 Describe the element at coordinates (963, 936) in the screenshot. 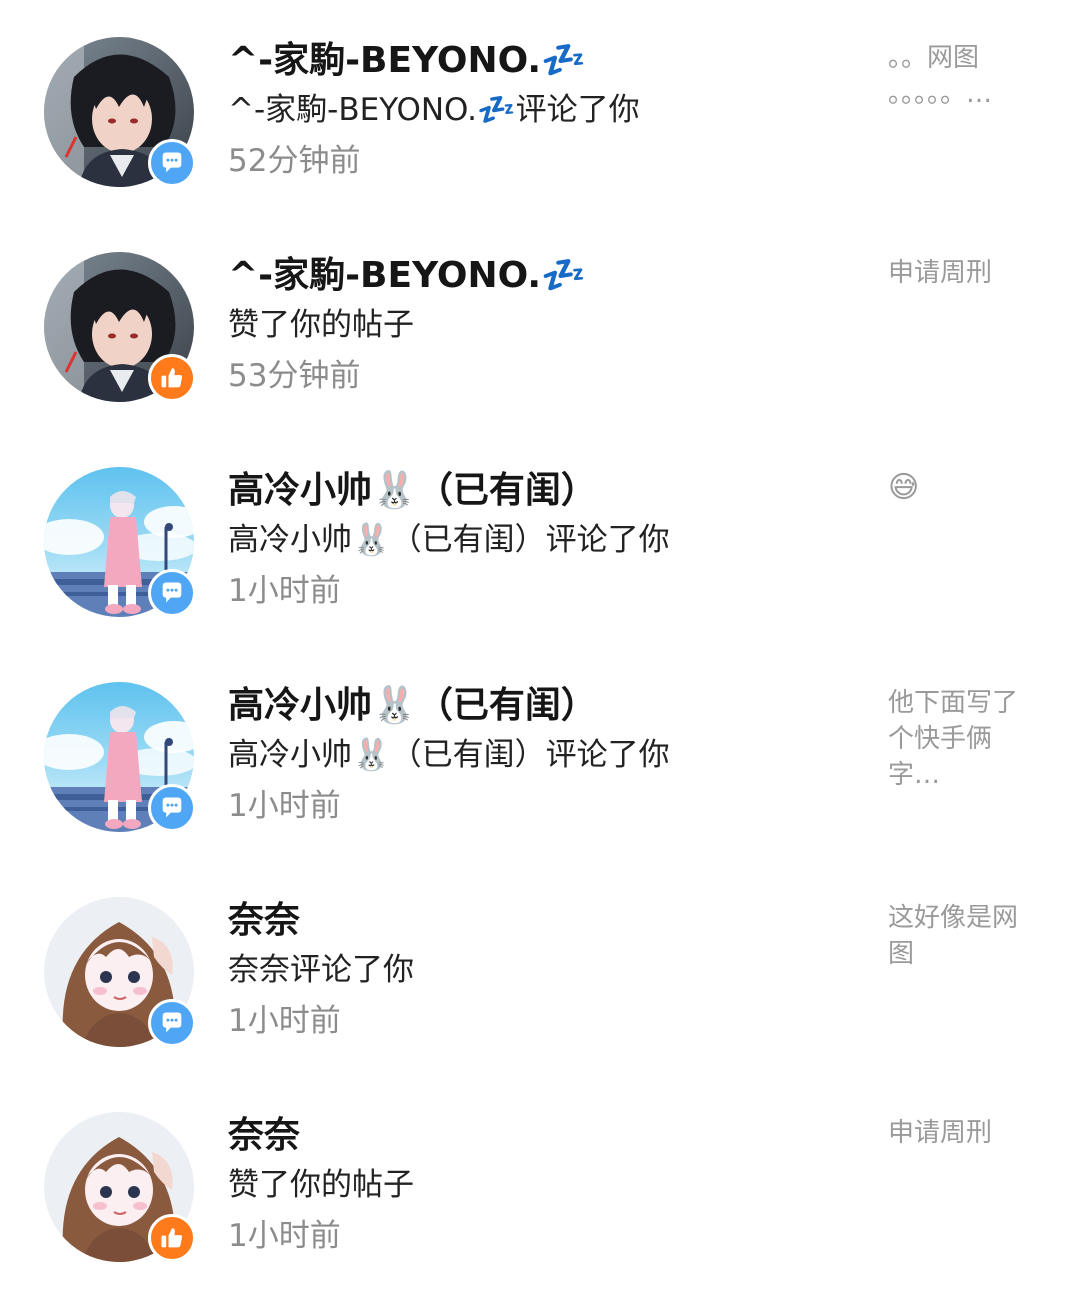

I see `post-preview: 这好像是网图` at that location.